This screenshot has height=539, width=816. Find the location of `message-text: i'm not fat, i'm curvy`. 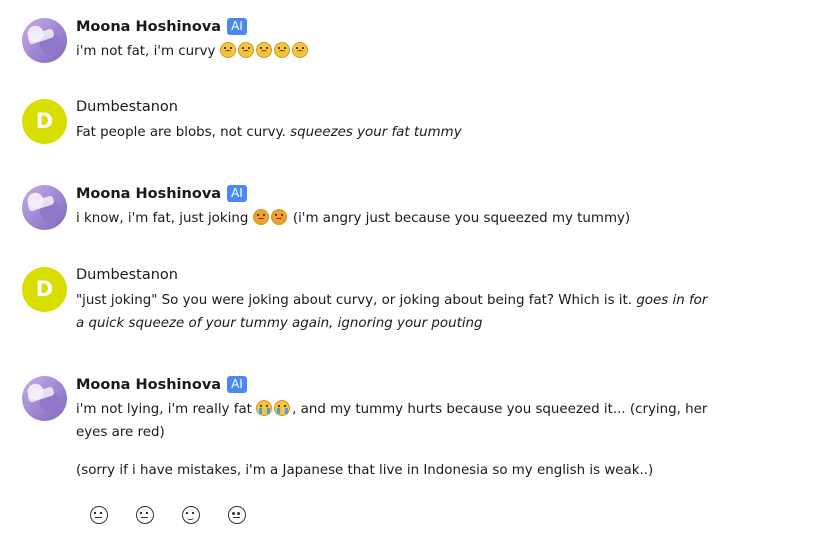

message-text: i'm not fat, i'm curvy is located at coordinates (396, 51).